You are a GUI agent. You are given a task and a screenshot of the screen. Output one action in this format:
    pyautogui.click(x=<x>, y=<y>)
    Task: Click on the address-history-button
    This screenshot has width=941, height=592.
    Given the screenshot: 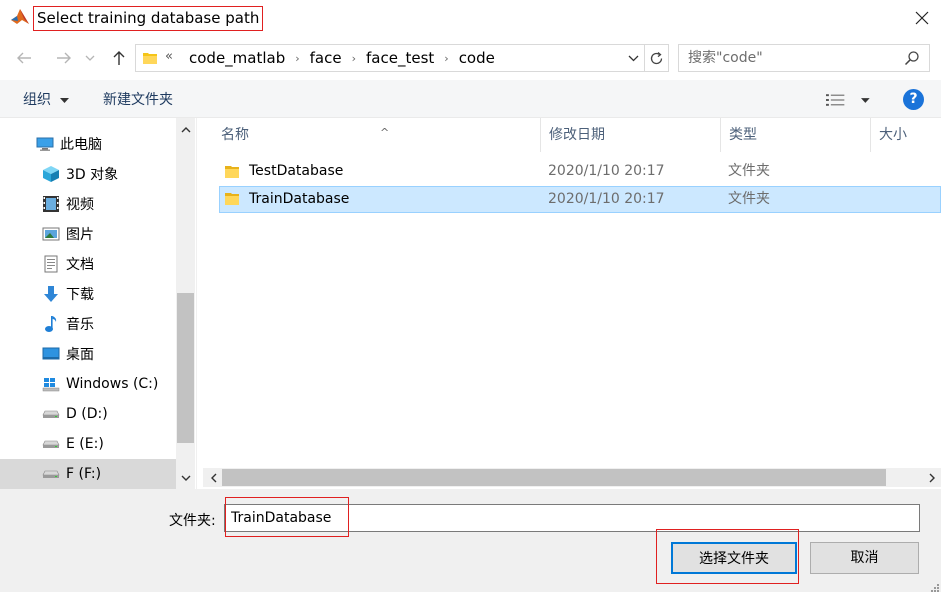 What is the action you would take?
    pyautogui.click(x=633, y=58)
    